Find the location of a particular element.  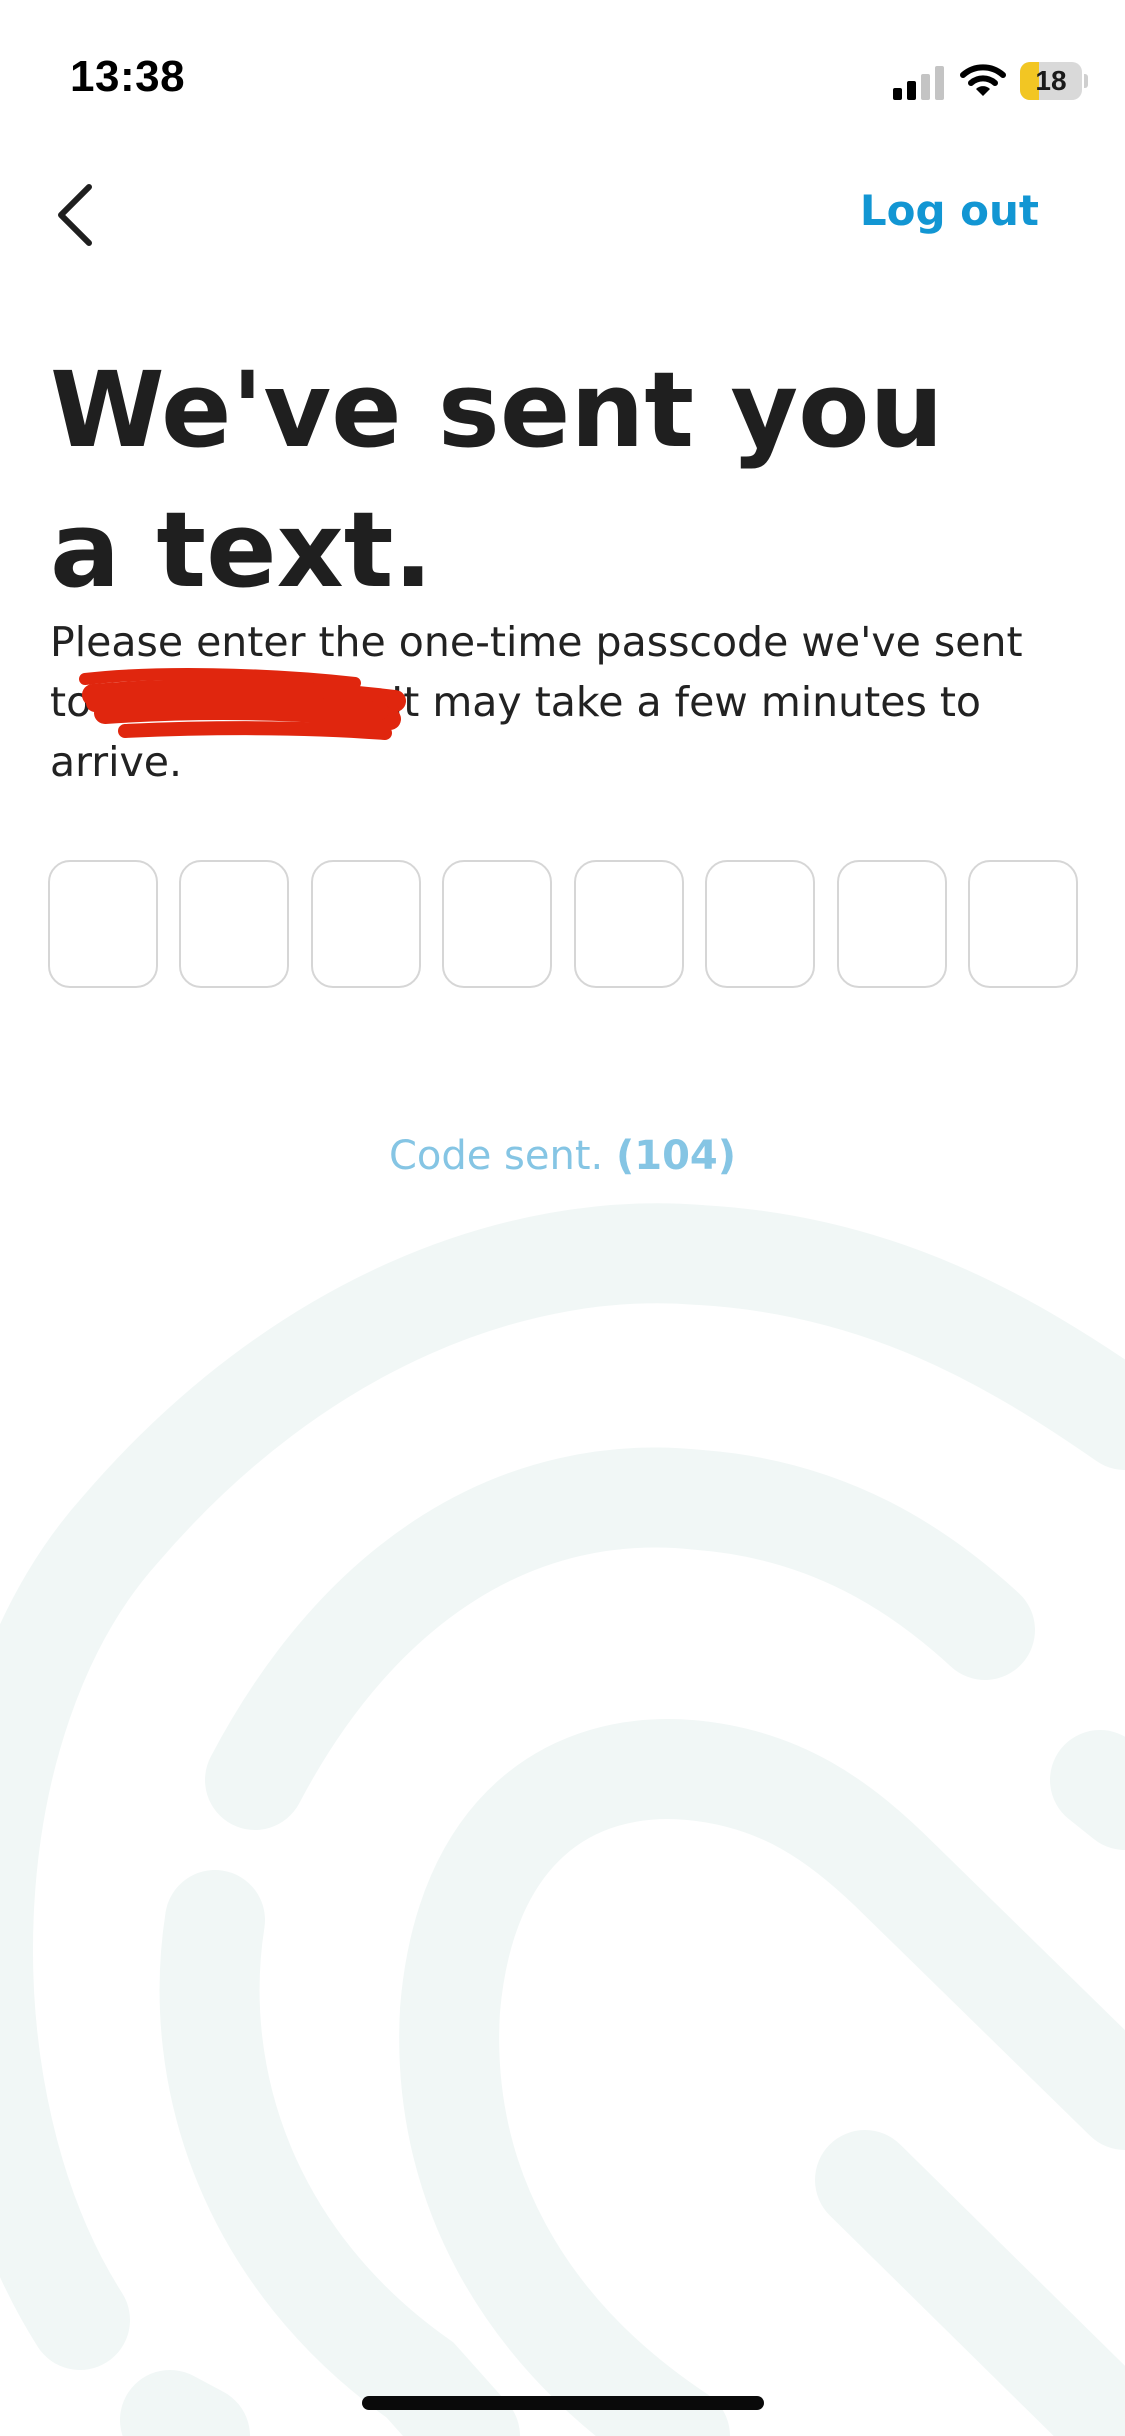

status-time: 13:38 is located at coordinates (128, 76).